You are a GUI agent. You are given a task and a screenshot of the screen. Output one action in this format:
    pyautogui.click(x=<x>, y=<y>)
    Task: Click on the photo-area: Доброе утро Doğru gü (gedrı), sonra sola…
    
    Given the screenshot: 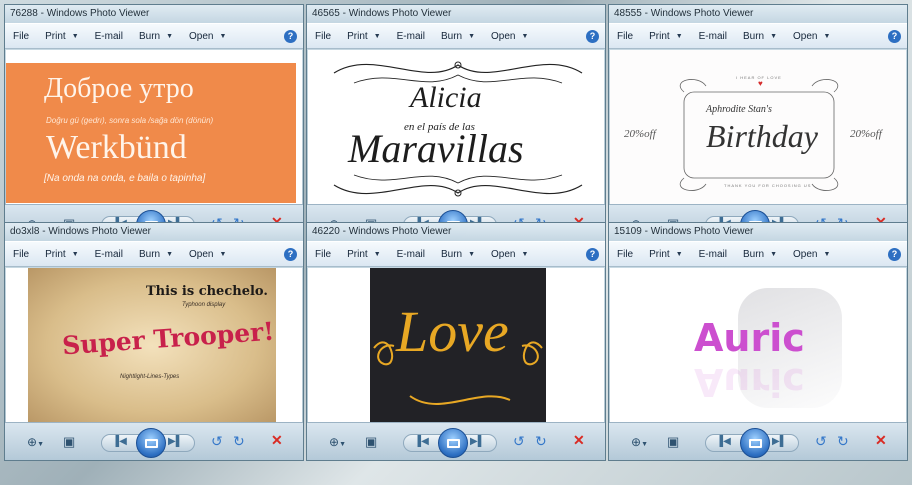 What is the action you would take?
    pyautogui.click(x=154, y=128)
    